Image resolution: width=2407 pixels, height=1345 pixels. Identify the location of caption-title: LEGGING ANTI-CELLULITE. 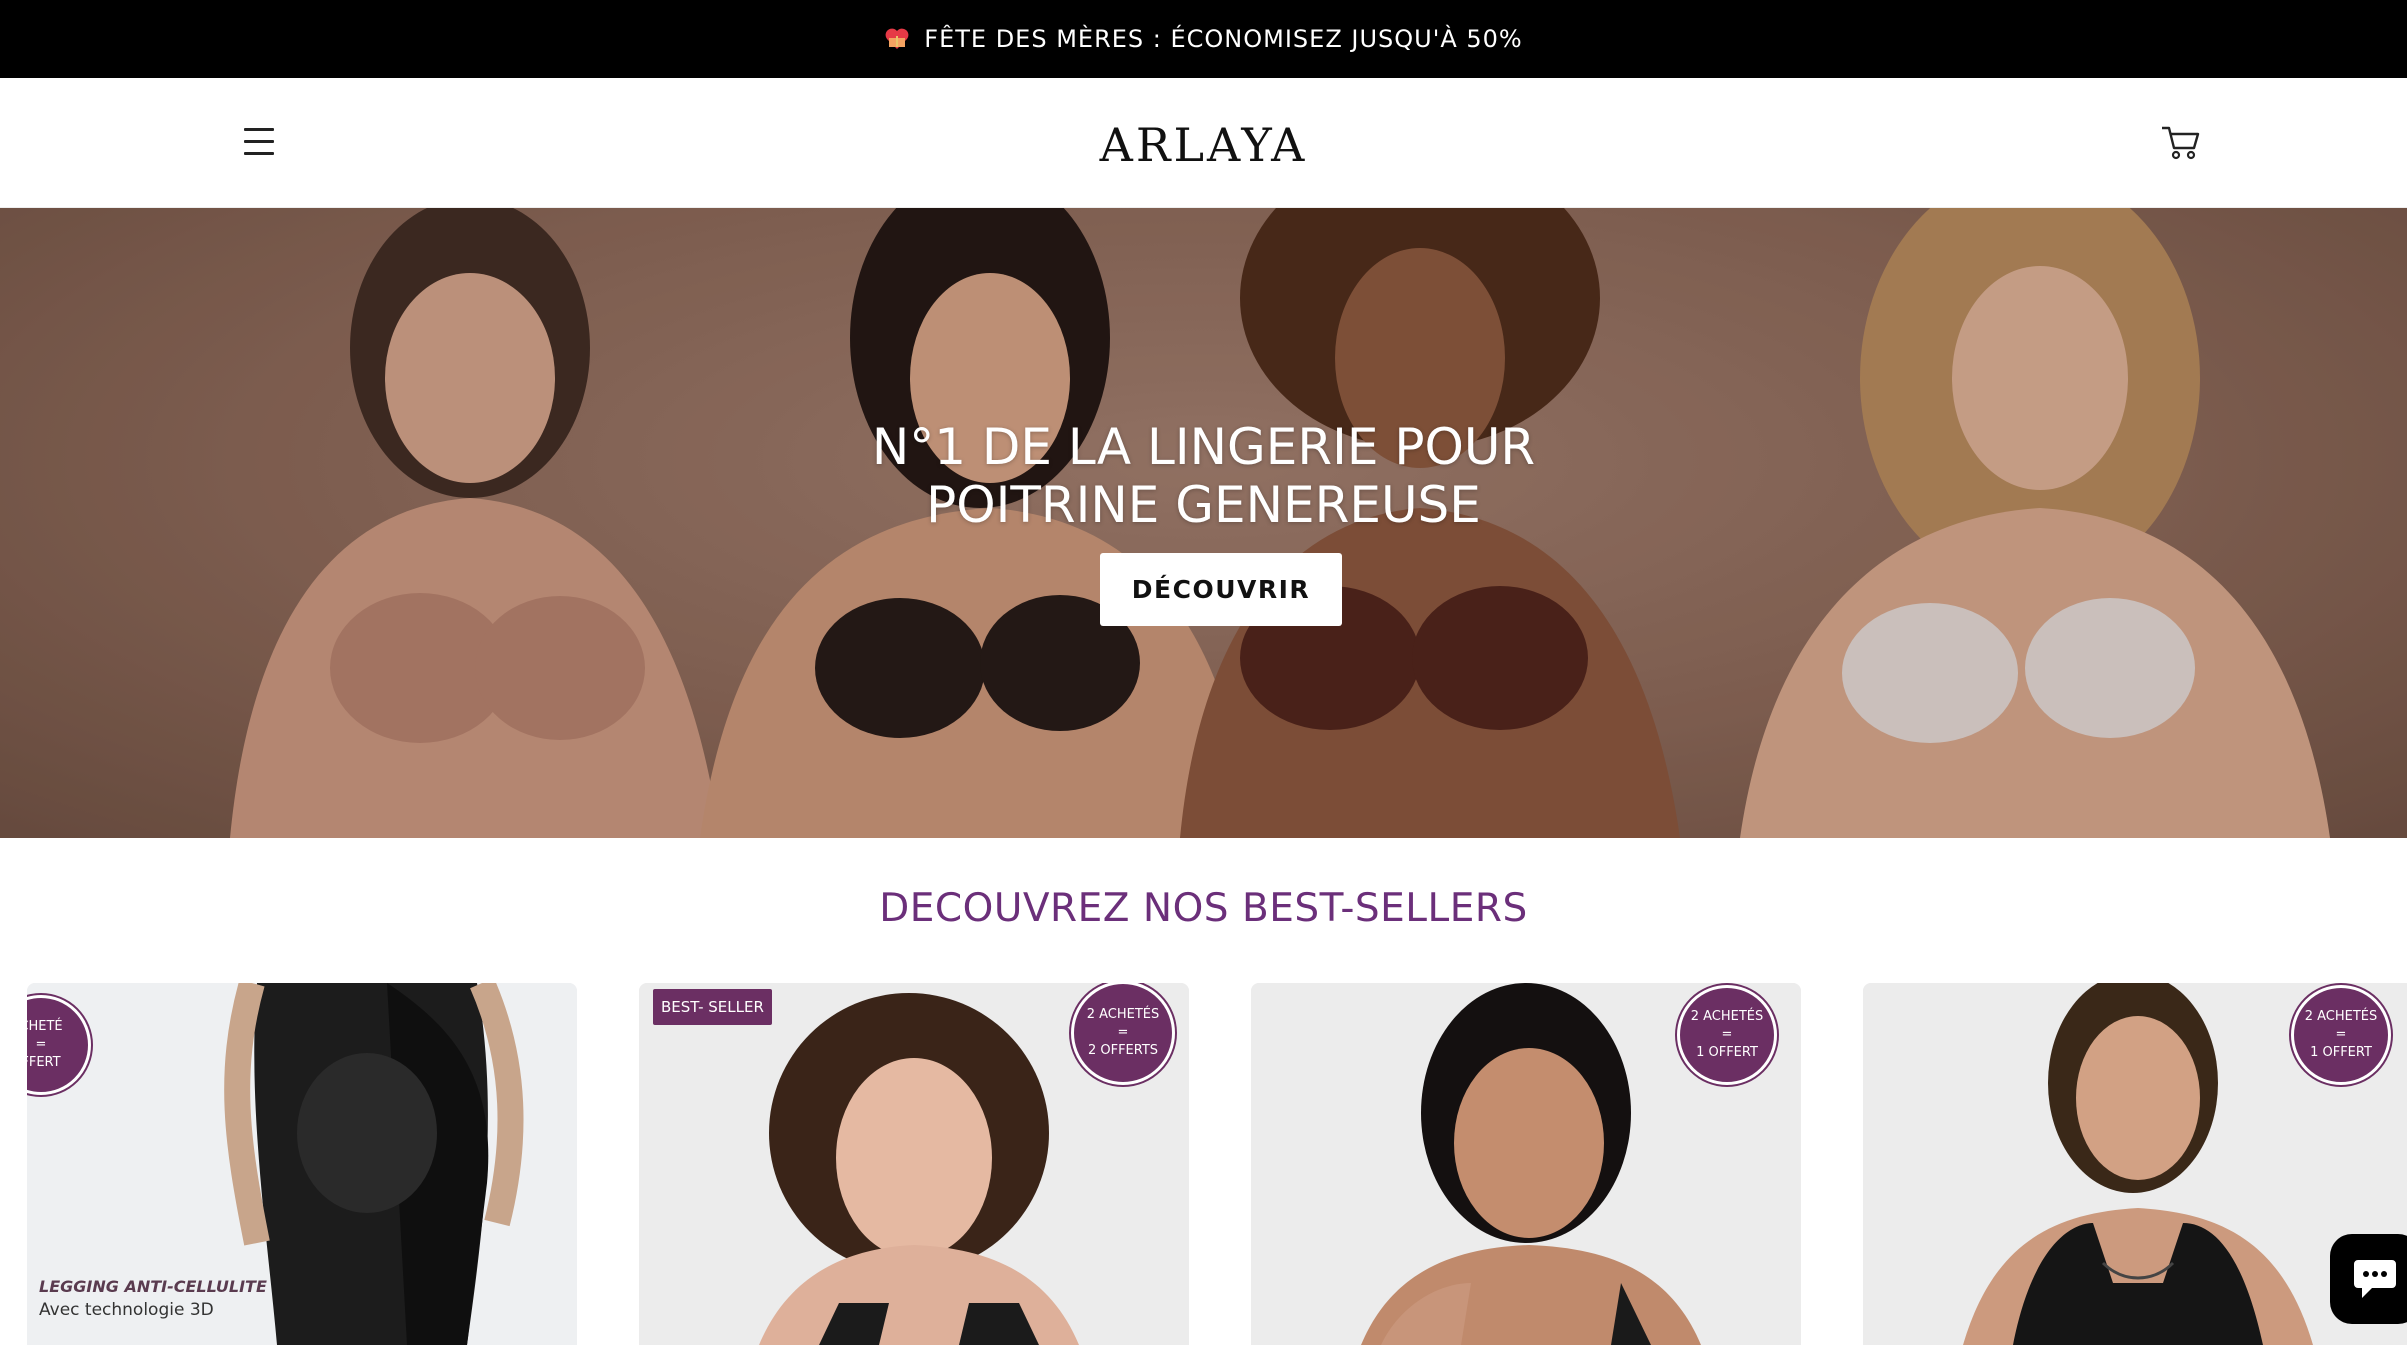
(153, 1286).